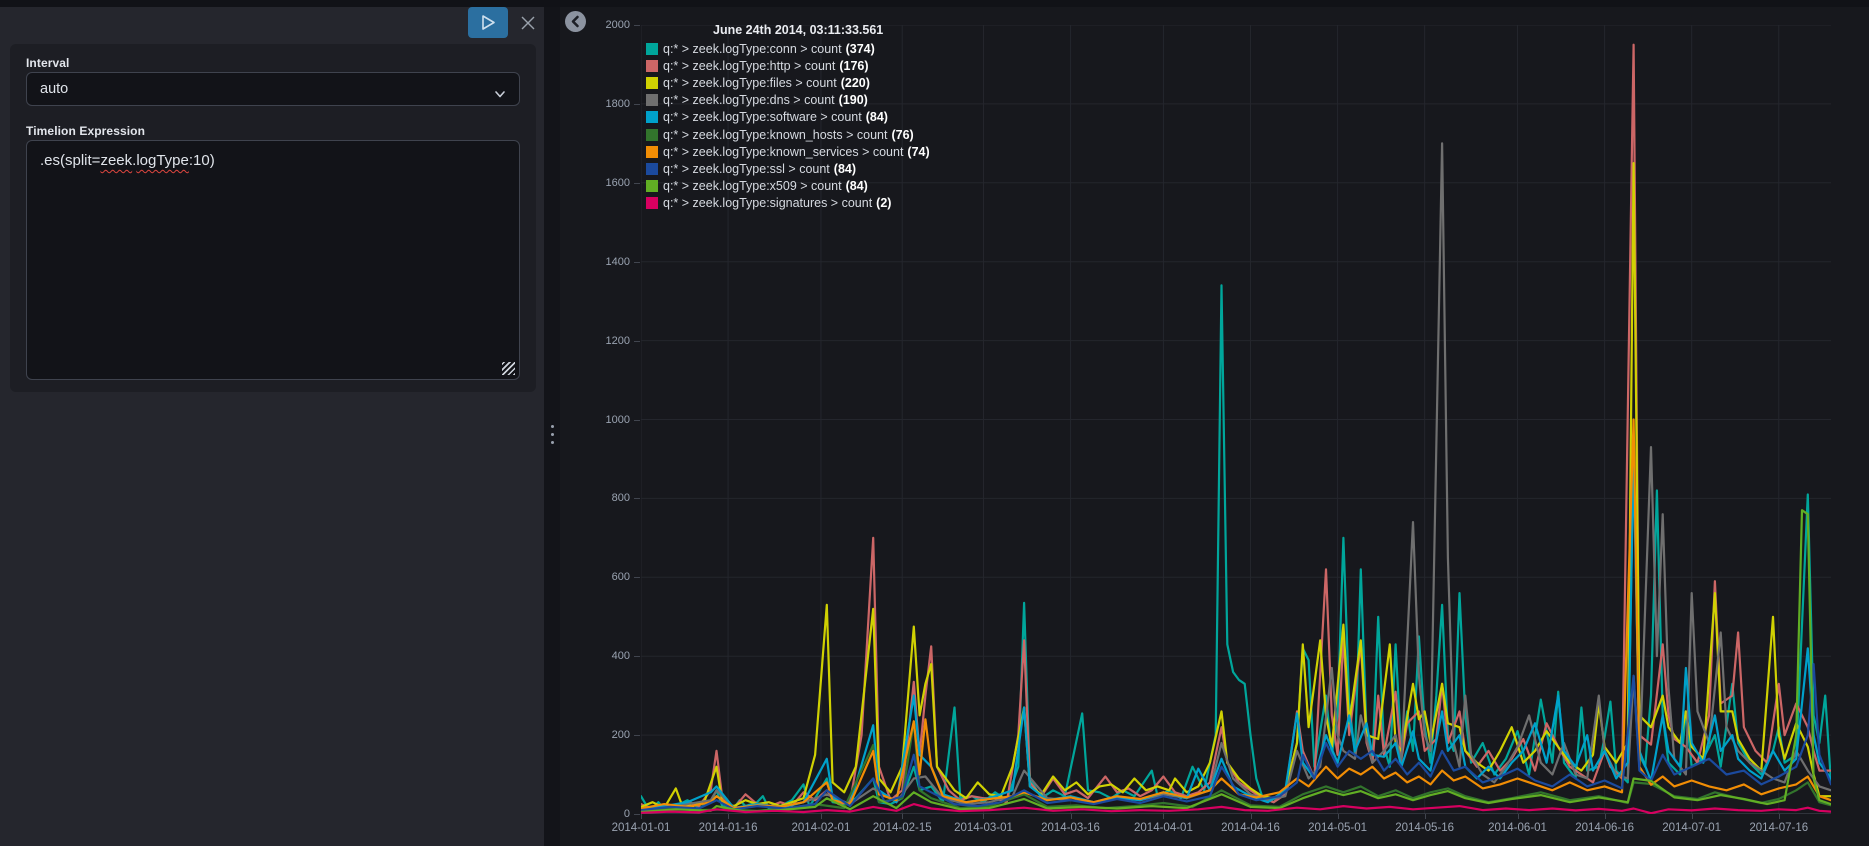 The width and height of the screenshot is (1869, 846). What do you see at coordinates (983, 828) in the screenshot?
I see `x-axis-label: 2014-03-01` at bounding box center [983, 828].